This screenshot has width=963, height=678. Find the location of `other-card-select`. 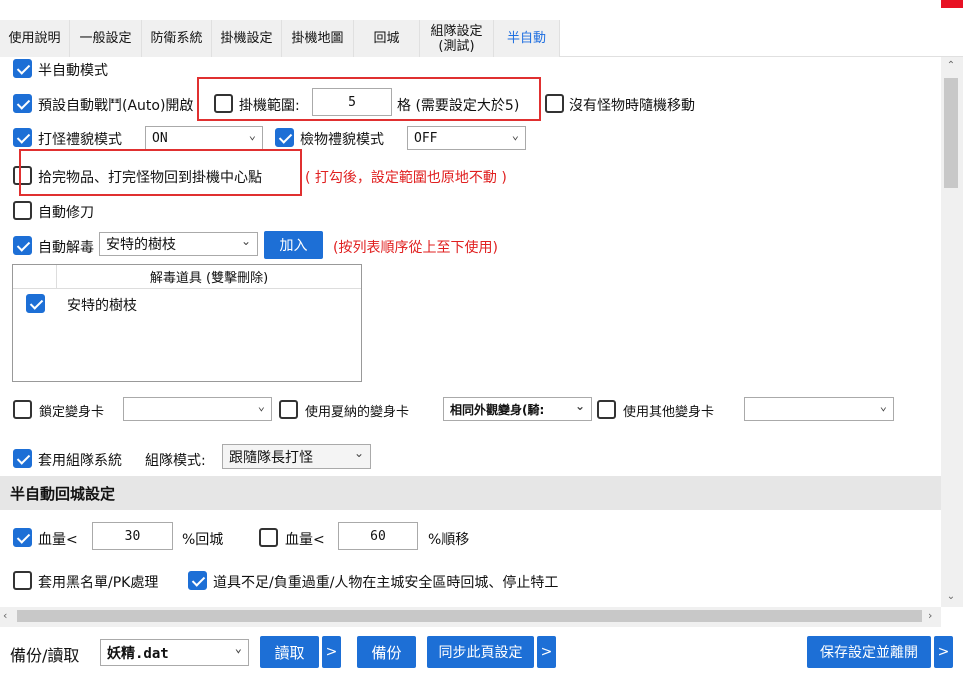

other-card-select is located at coordinates (819, 409).